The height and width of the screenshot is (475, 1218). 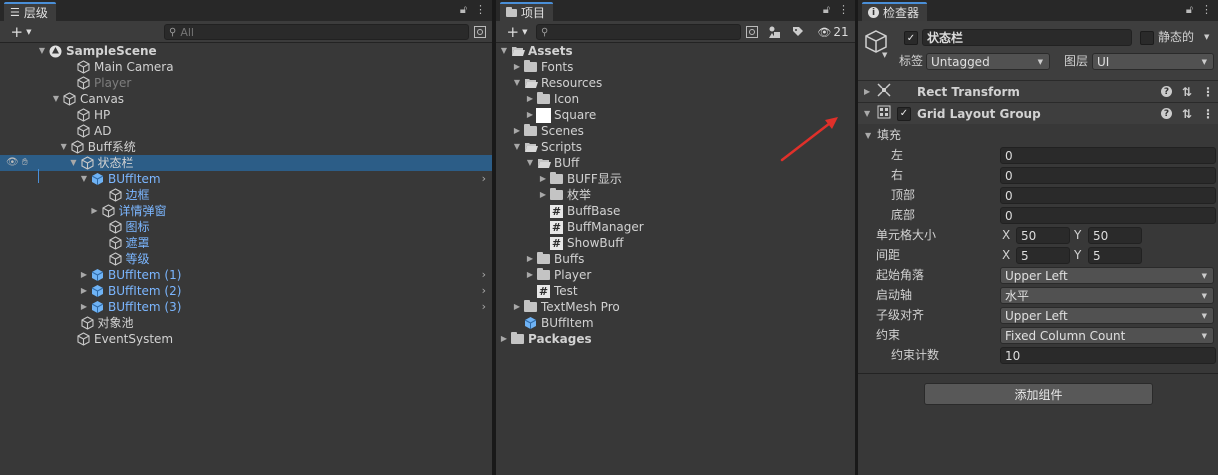 I want to click on hidden-packages-button: 👁︎ 21, so click(x=833, y=32).